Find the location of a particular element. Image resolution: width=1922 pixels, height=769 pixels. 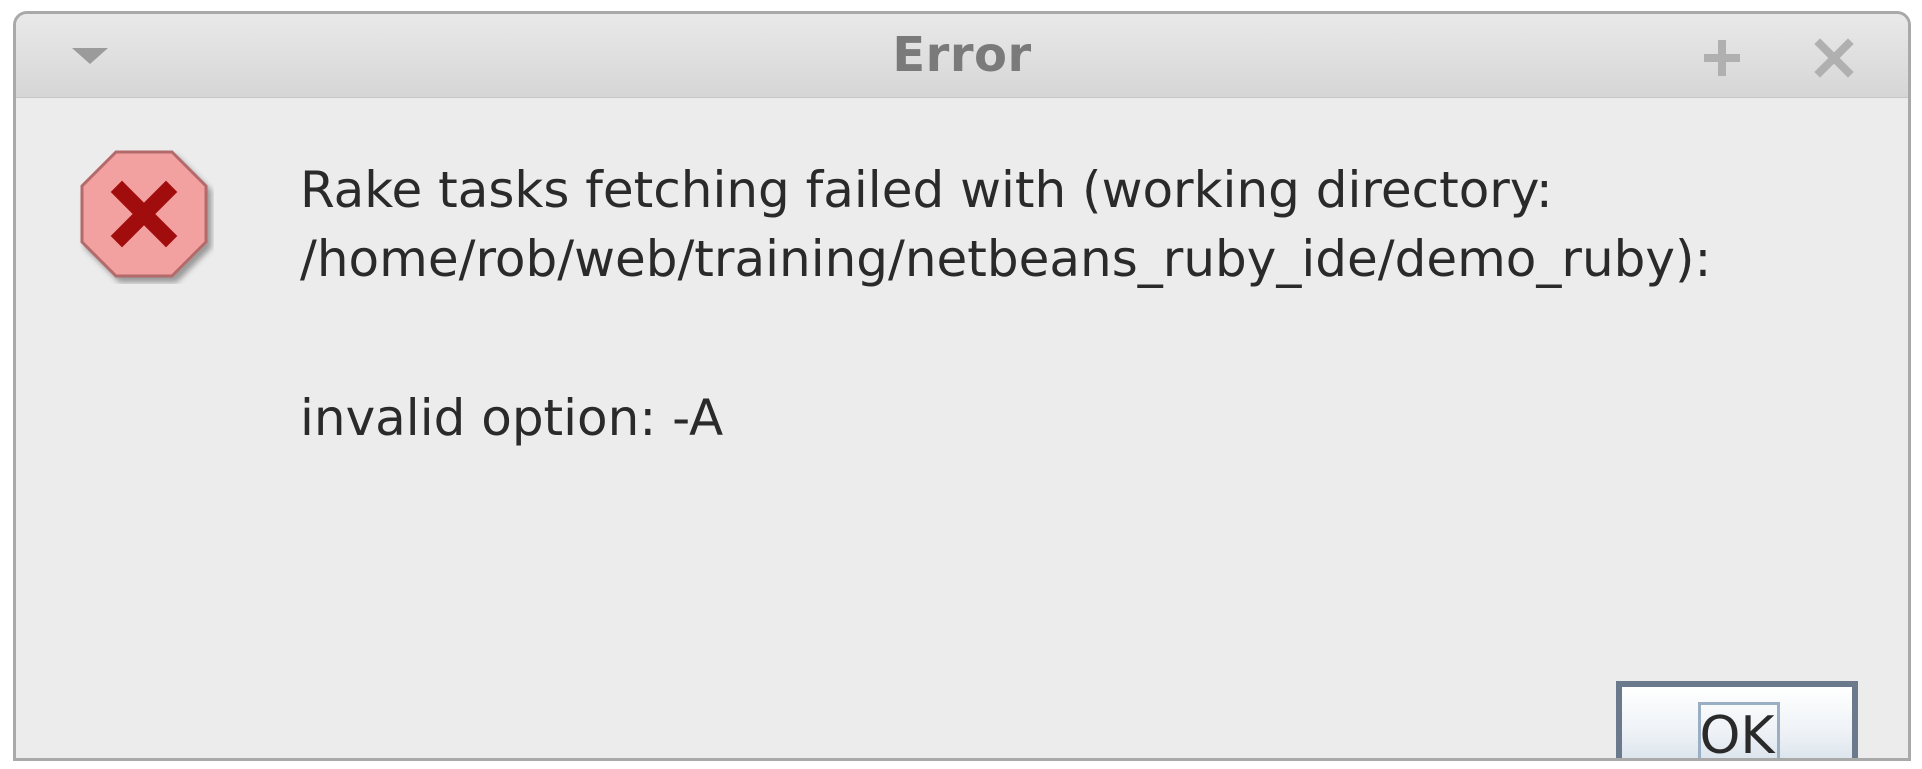

title-bar: Error is located at coordinates (962, 56).